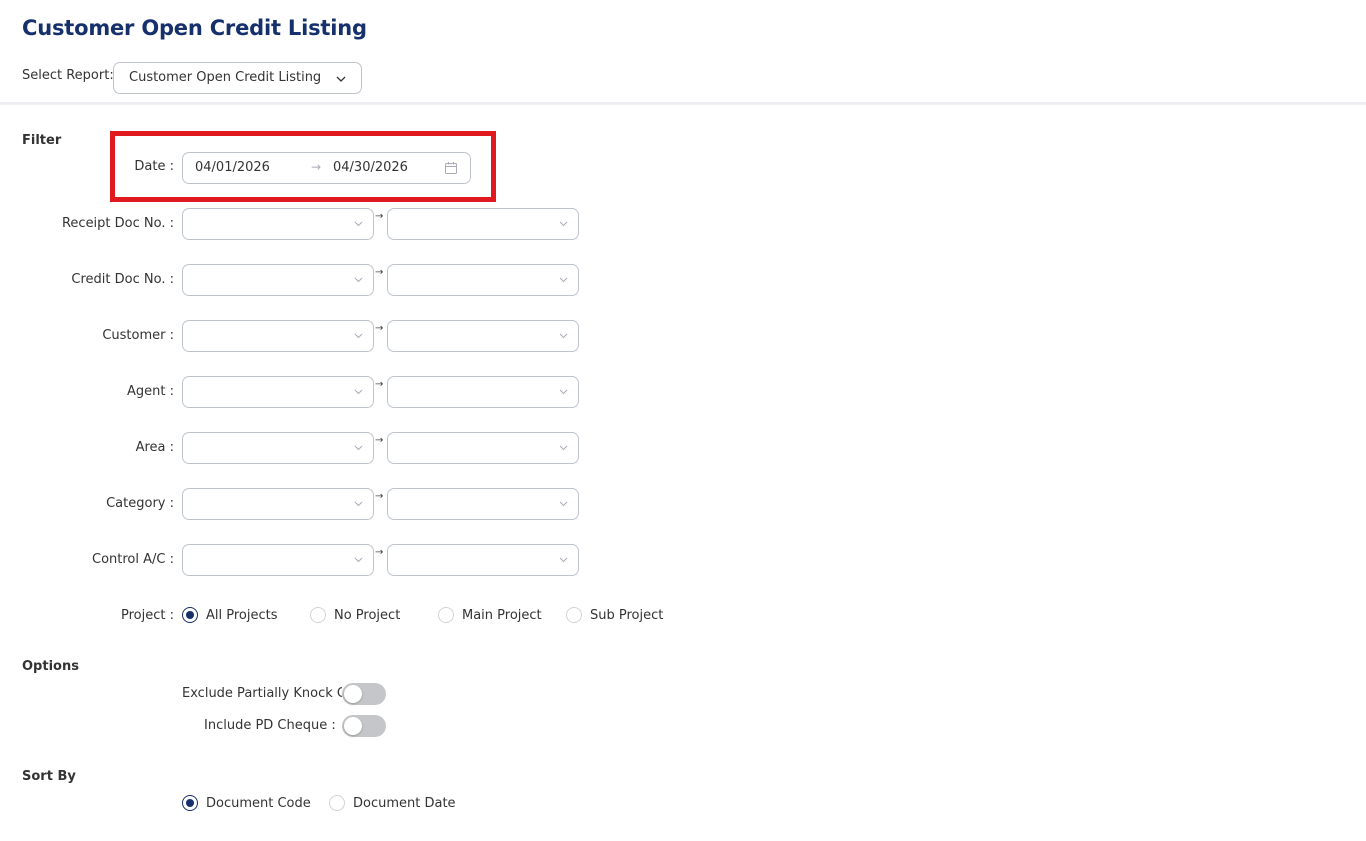 The height and width of the screenshot is (841, 1366). I want to click on arrow-right-icon: →, so click(316, 167).